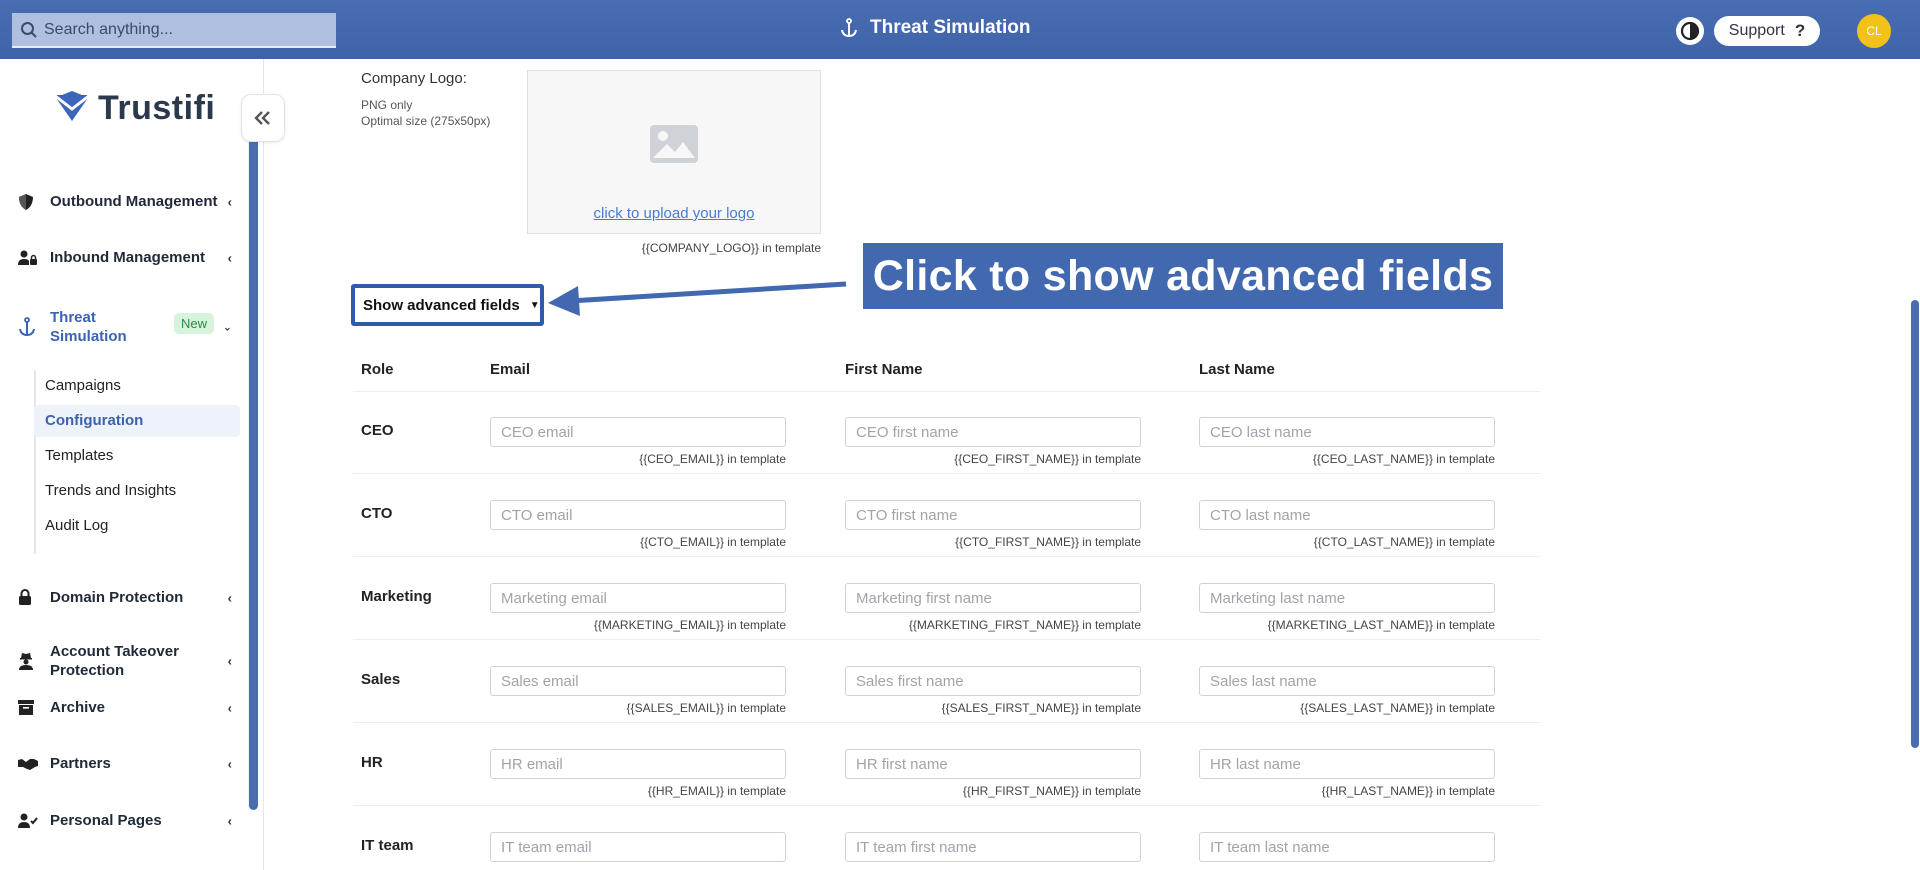 This screenshot has width=1920, height=870. What do you see at coordinates (83, 385) in the screenshot?
I see `sidebar-subitem-campaigns: Campaigns` at bounding box center [83, 385].